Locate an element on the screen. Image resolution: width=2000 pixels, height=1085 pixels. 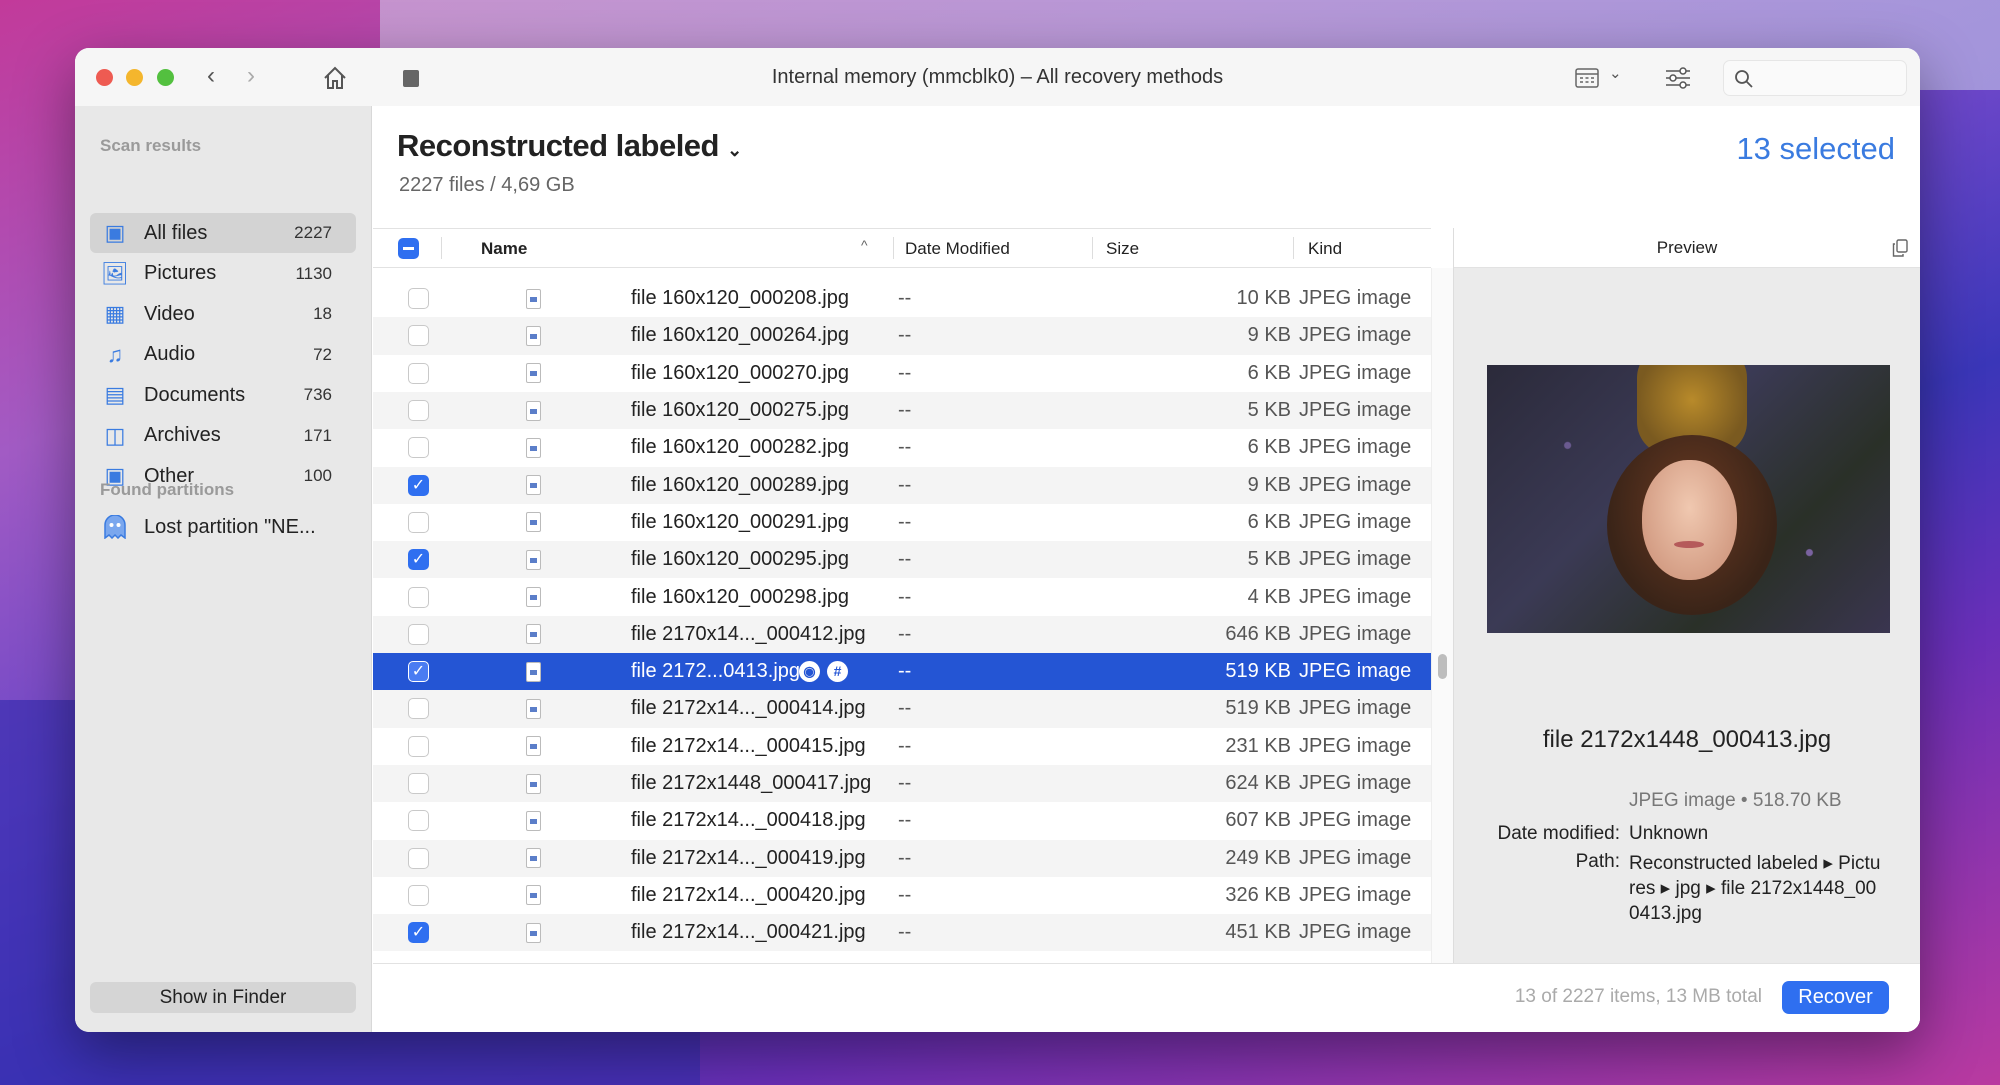
sidebar-item-count: 18 is located at coordinates (322, 313).